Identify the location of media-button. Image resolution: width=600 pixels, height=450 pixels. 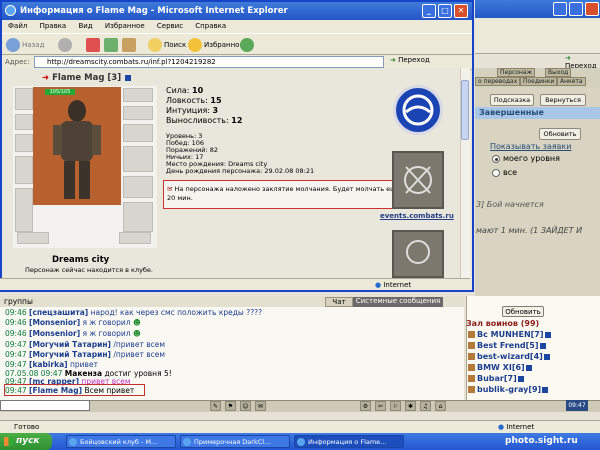
(248, 45).